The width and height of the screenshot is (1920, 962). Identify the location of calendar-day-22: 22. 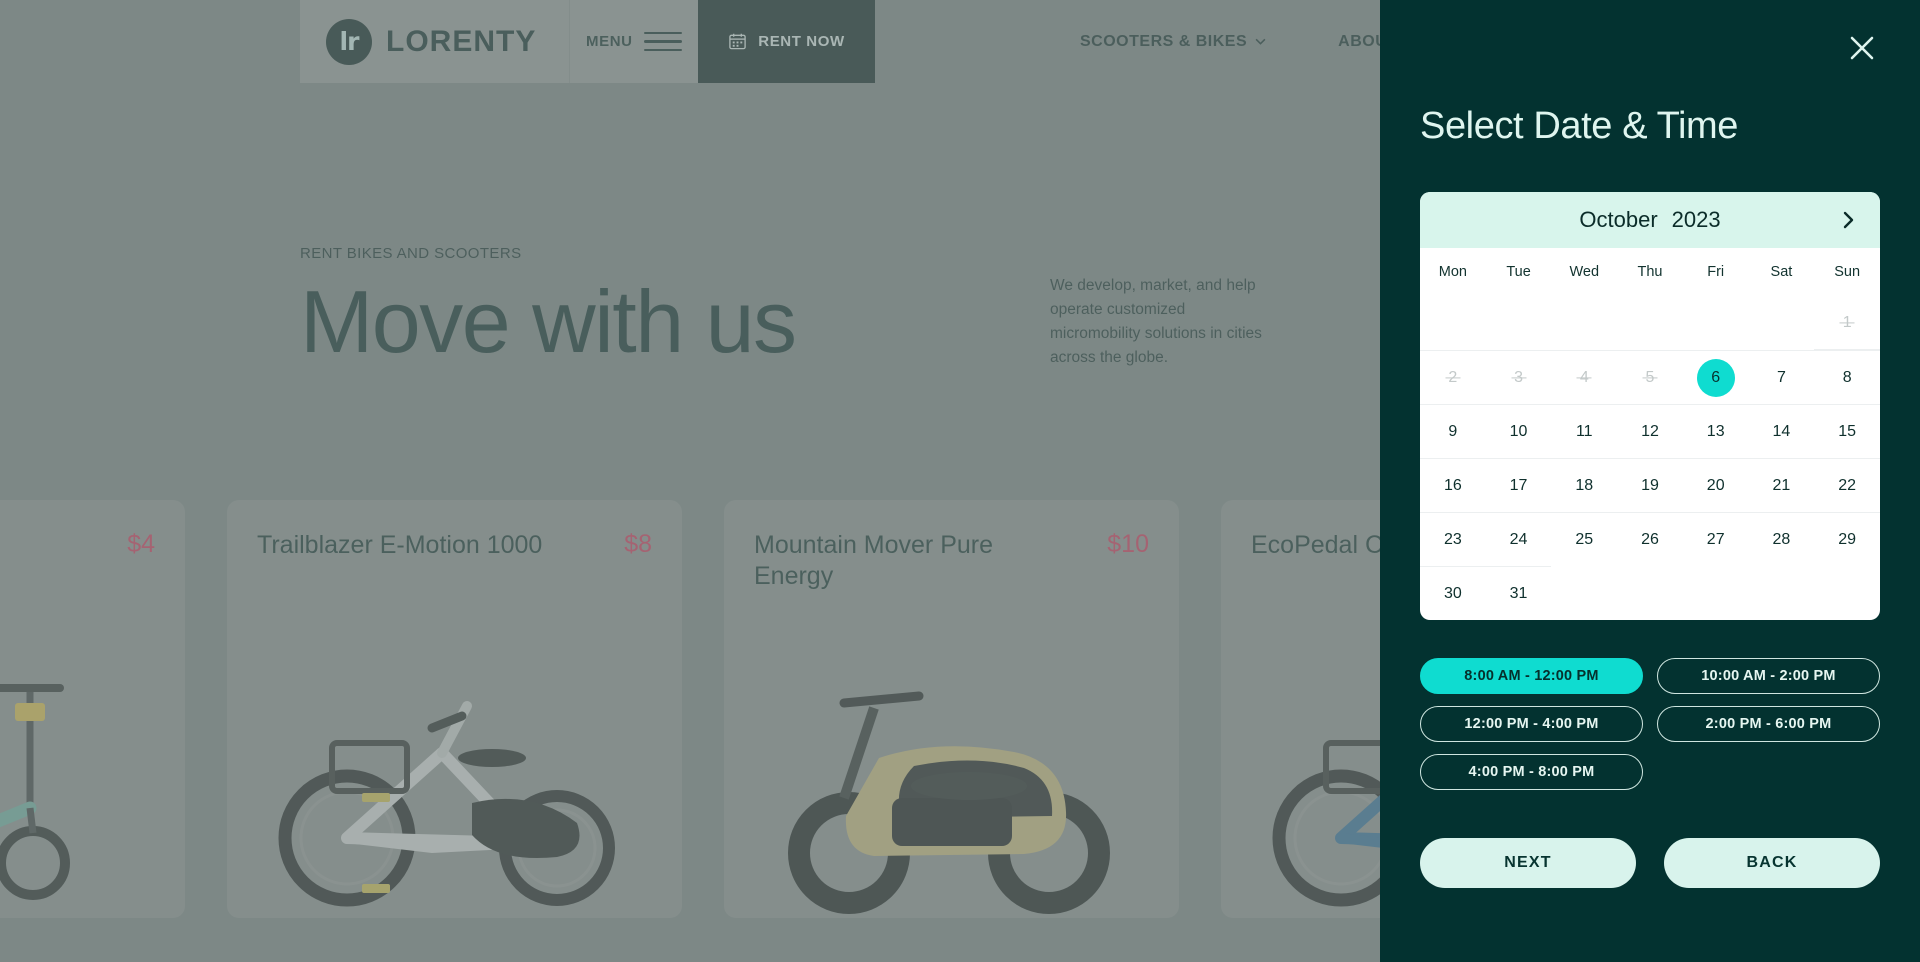
(1847, 485).